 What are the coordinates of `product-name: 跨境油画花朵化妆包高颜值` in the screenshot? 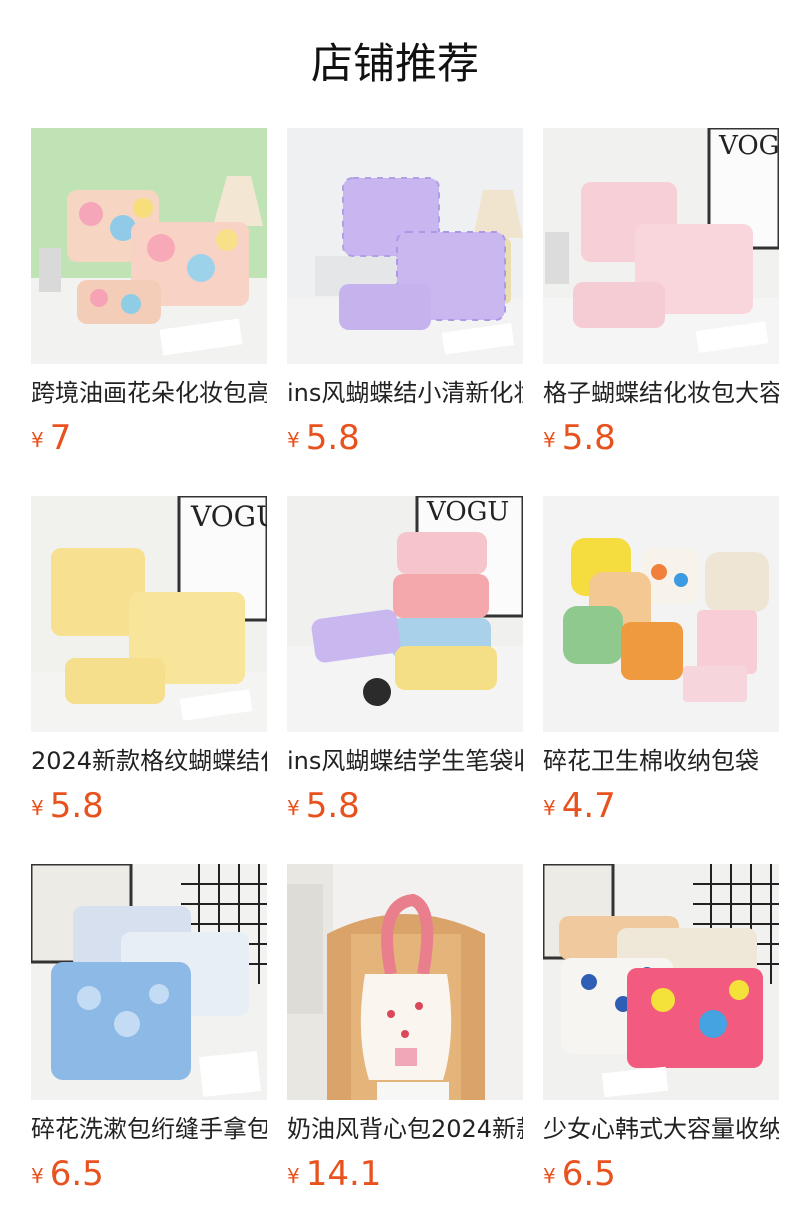 It's located at (149, 393).